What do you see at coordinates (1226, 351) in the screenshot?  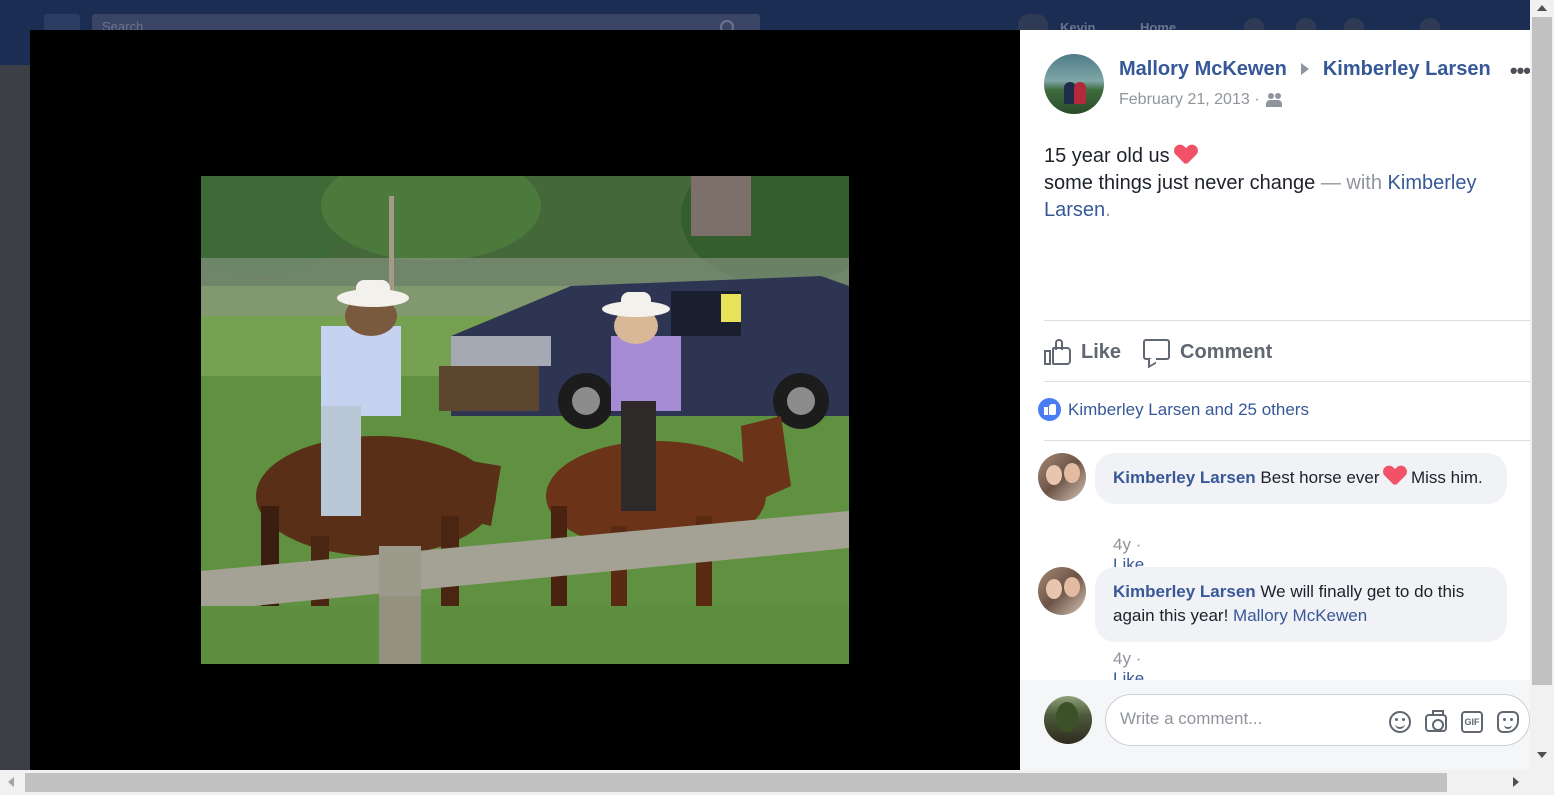 I see `comment-button-label: Comment` at bounding box center [1226, 351].